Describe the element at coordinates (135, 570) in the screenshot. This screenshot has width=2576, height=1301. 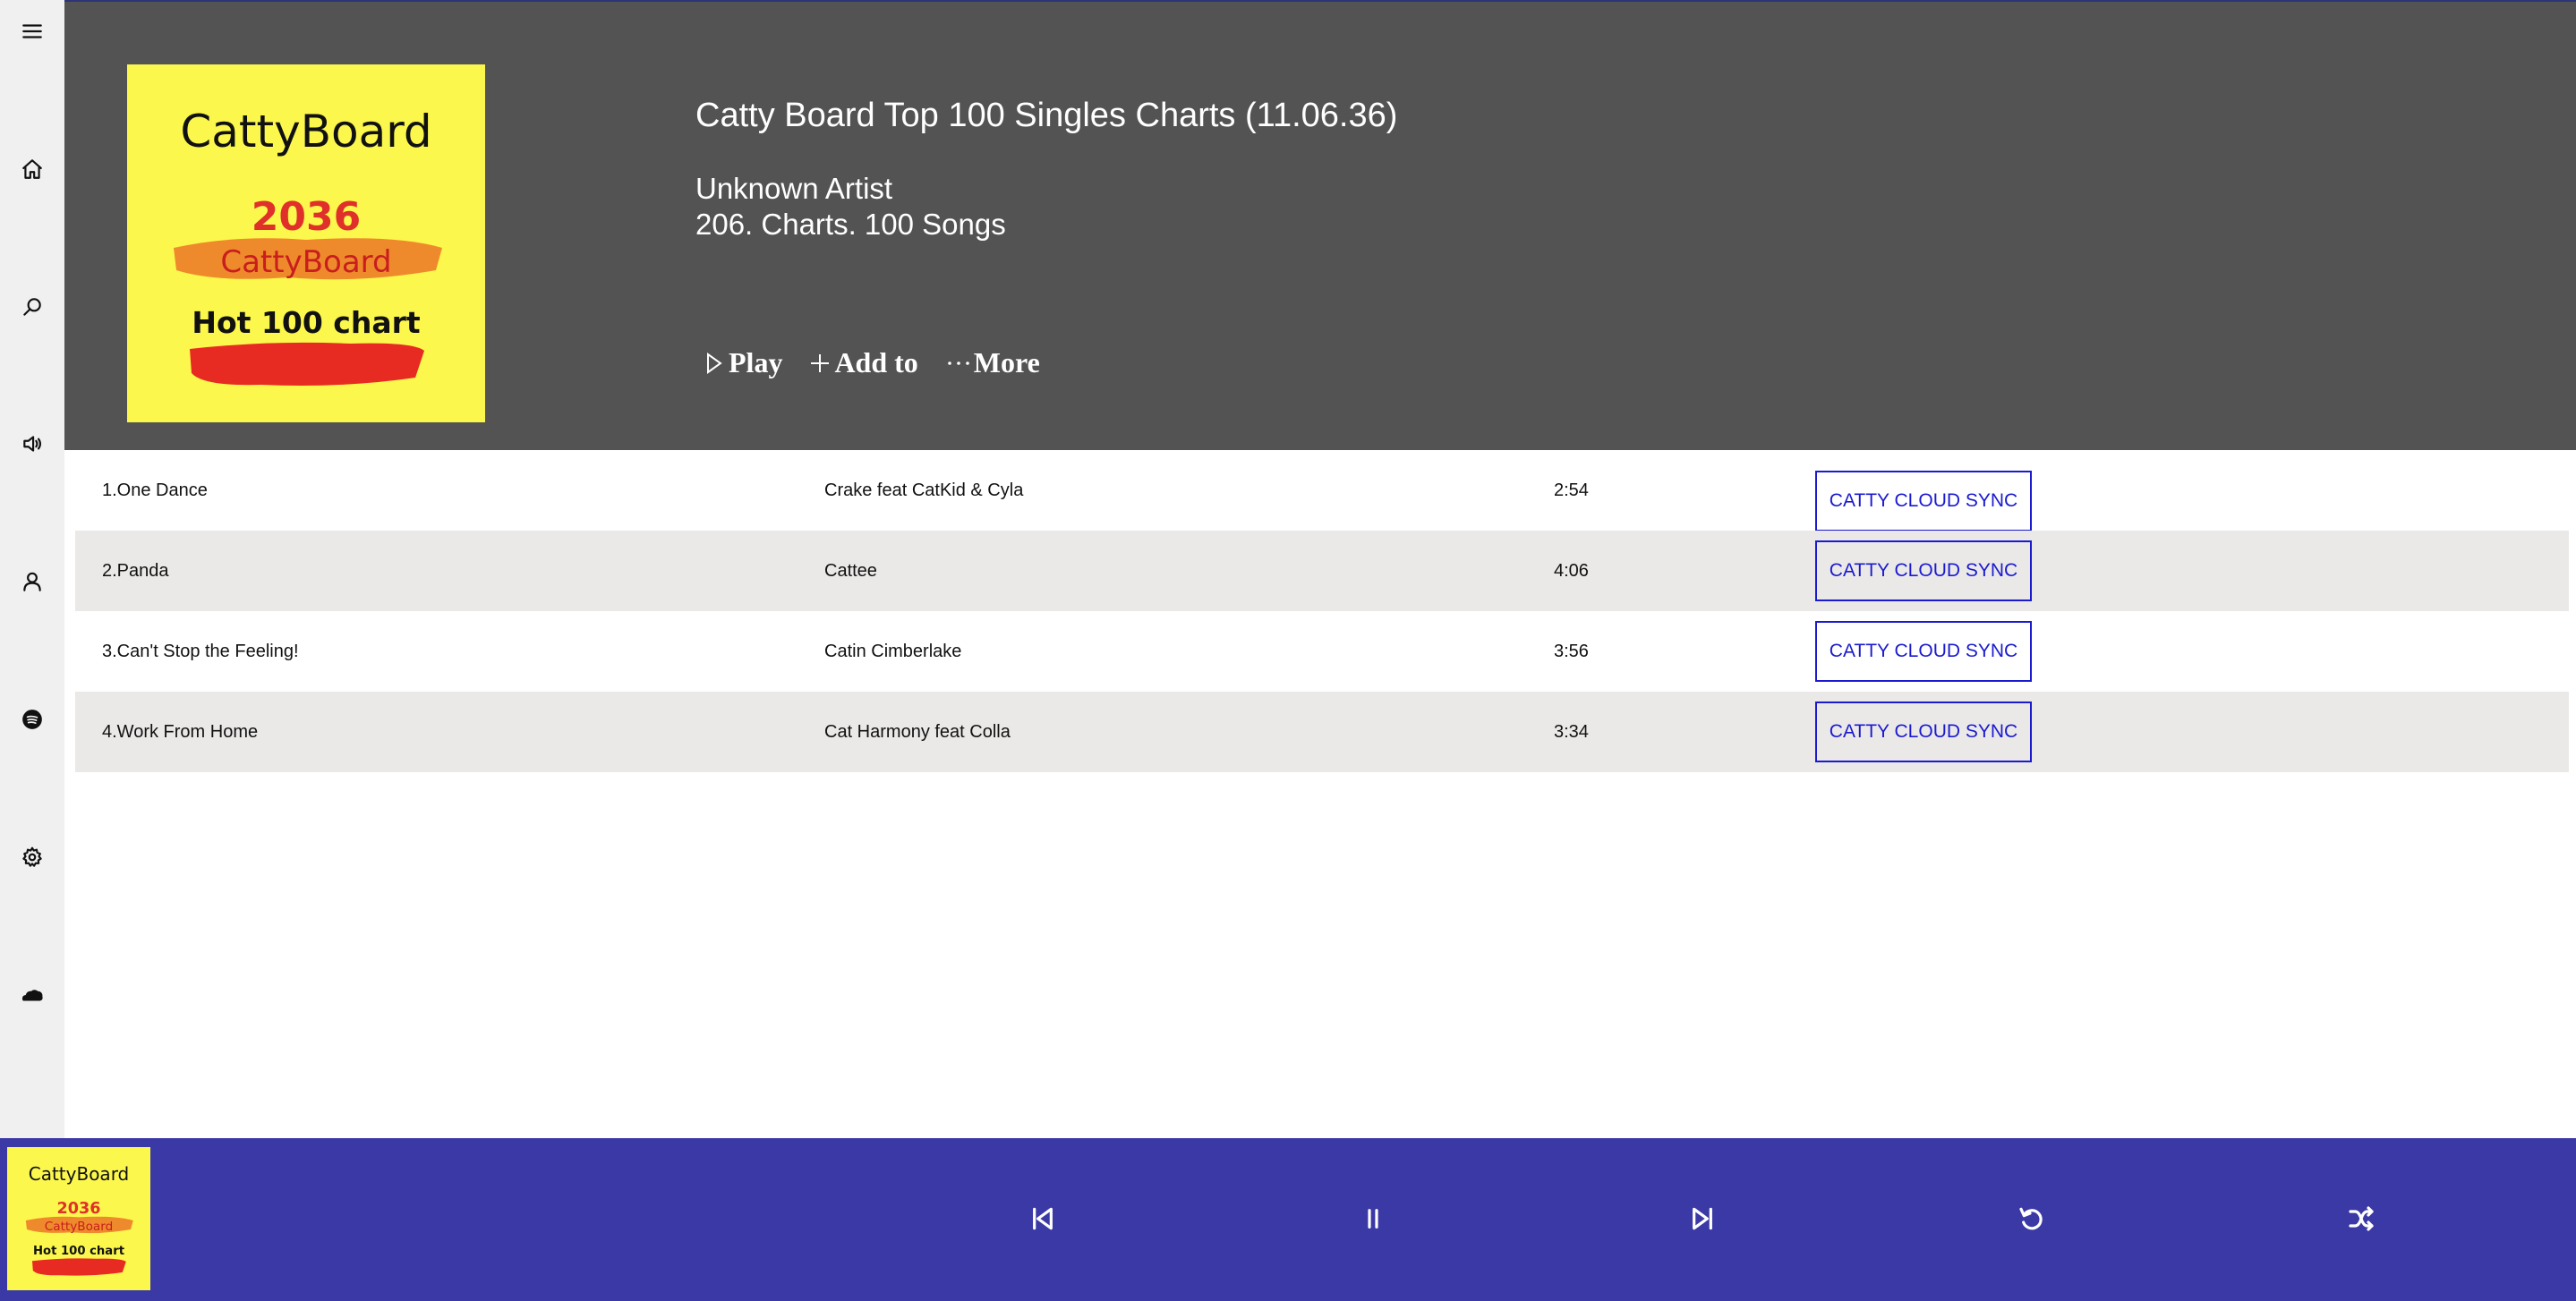
I see `track-title: 2.Panda` at that location.